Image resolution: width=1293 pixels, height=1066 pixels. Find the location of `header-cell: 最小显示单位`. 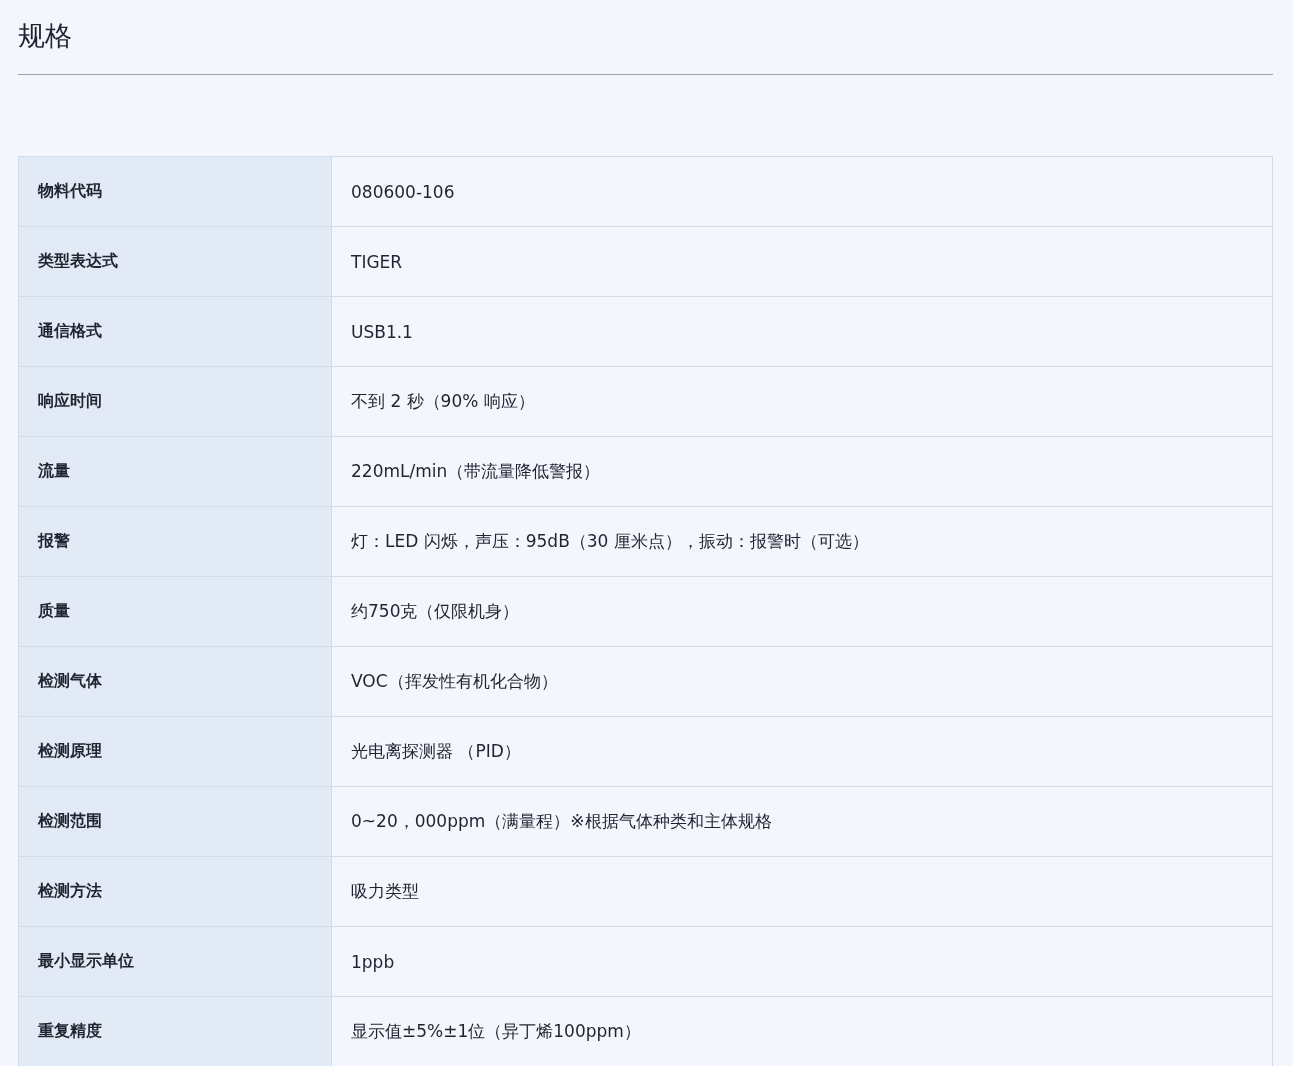

header-cell: 最小显示单位 is located at coordinates (175, 962).